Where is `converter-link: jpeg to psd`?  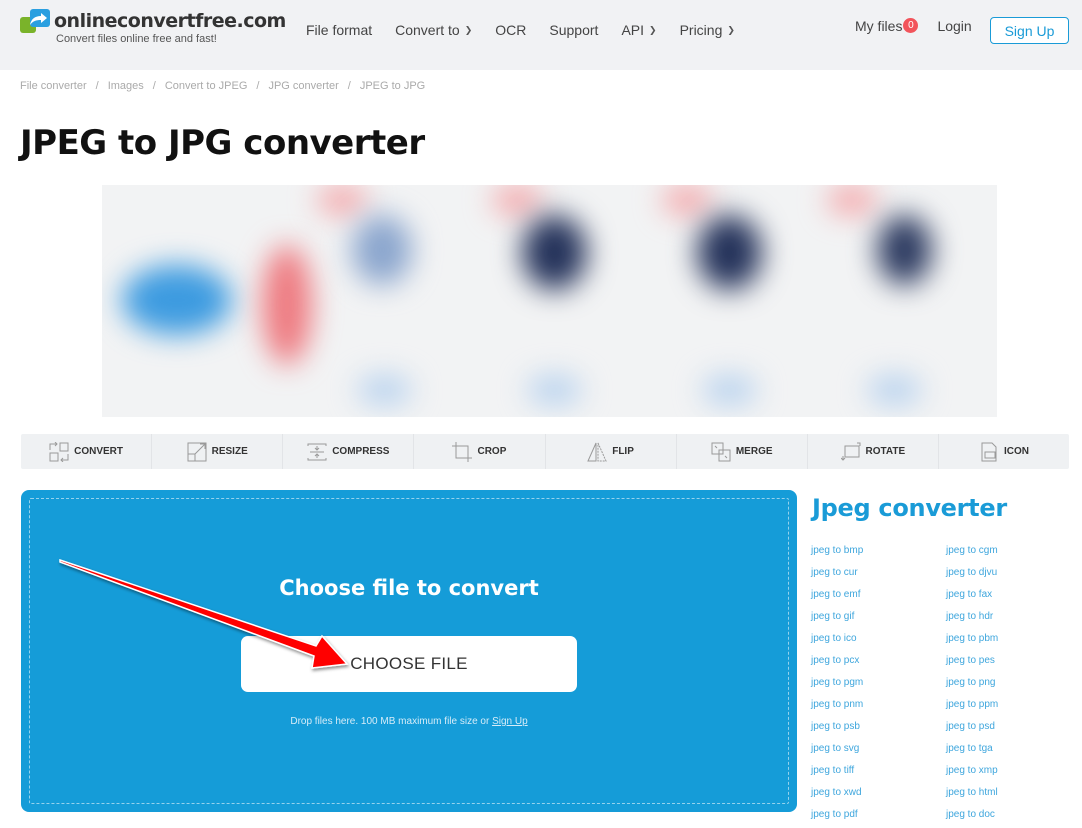
converter-link: jpeg to psd is located at coordinates (1006, 732).